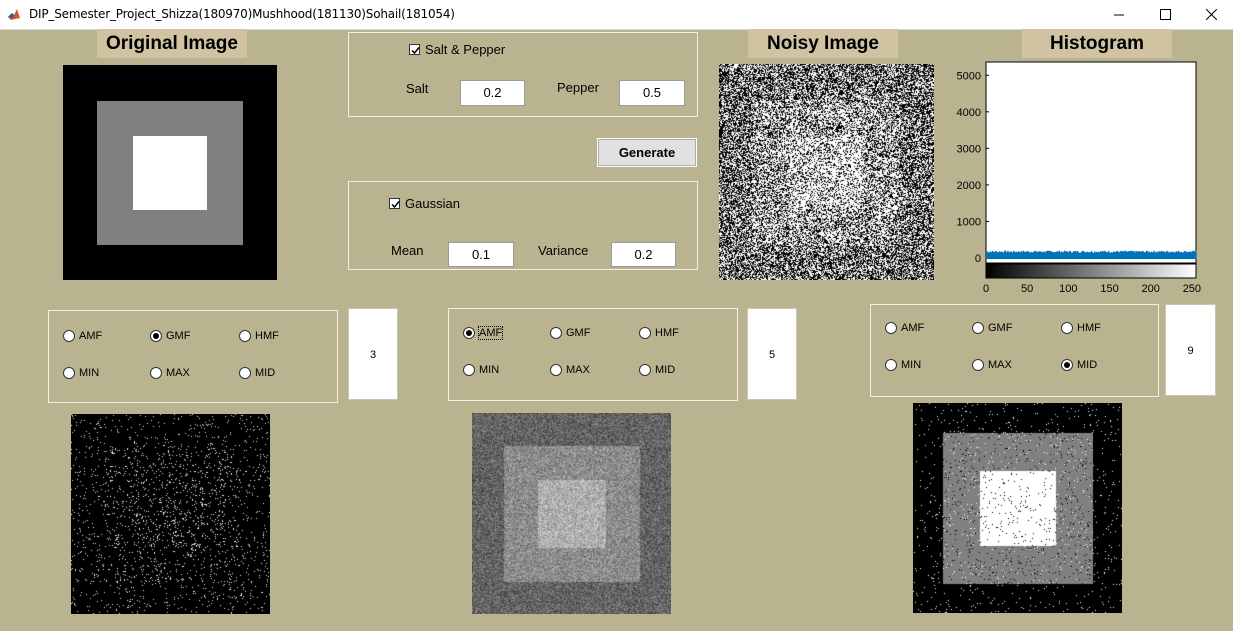 The image size is (1233, 631). Describe the element at coordinates (523, 74) in the screenshot. I see `salt-pepper-panel: Salt & Pepper Salt 0.2 Pepper 0.5` at that location.